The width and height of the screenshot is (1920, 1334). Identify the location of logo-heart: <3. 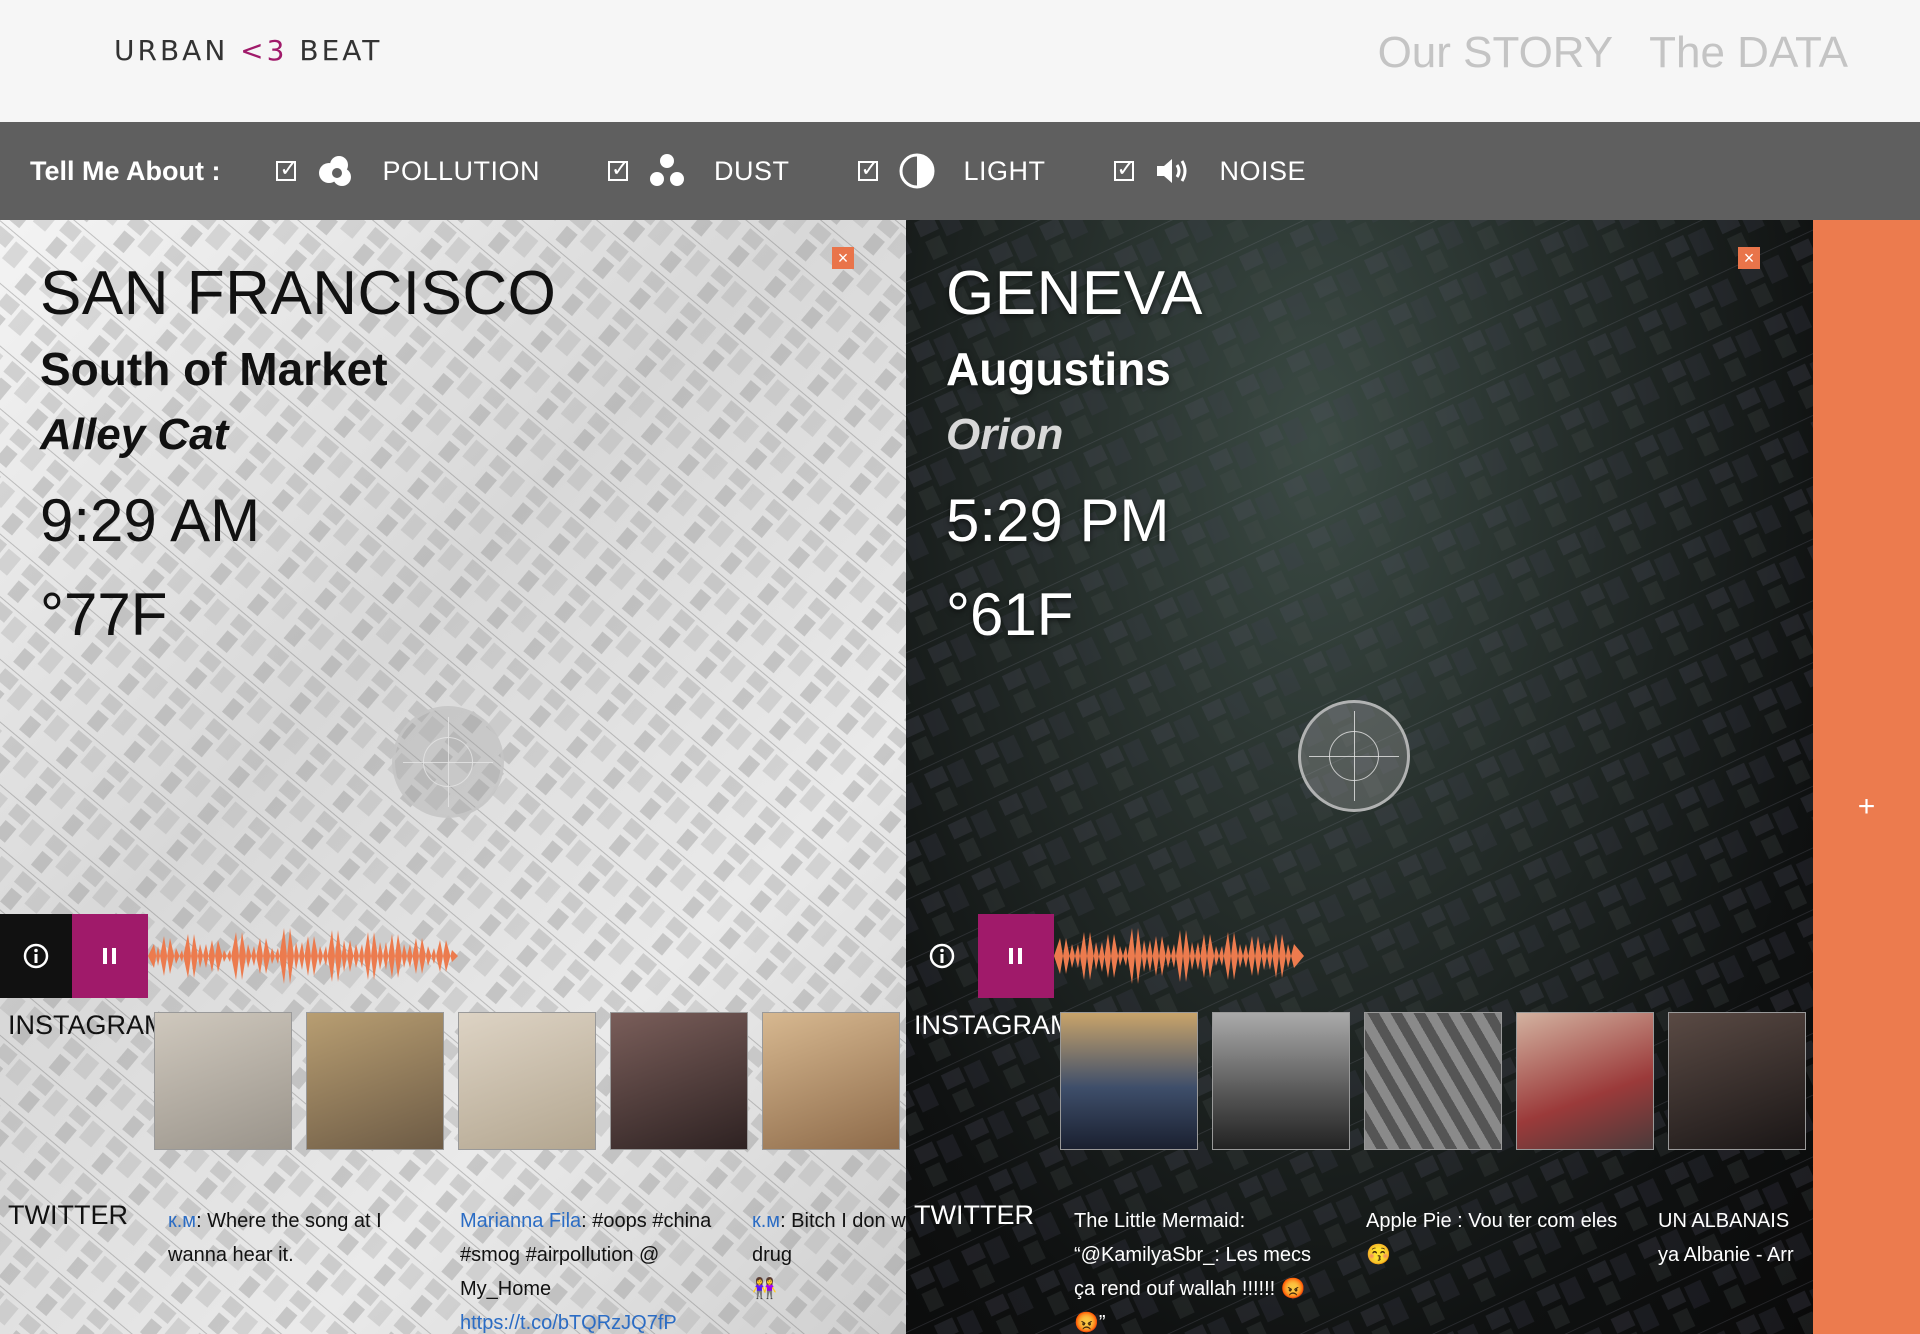
(264, 50).